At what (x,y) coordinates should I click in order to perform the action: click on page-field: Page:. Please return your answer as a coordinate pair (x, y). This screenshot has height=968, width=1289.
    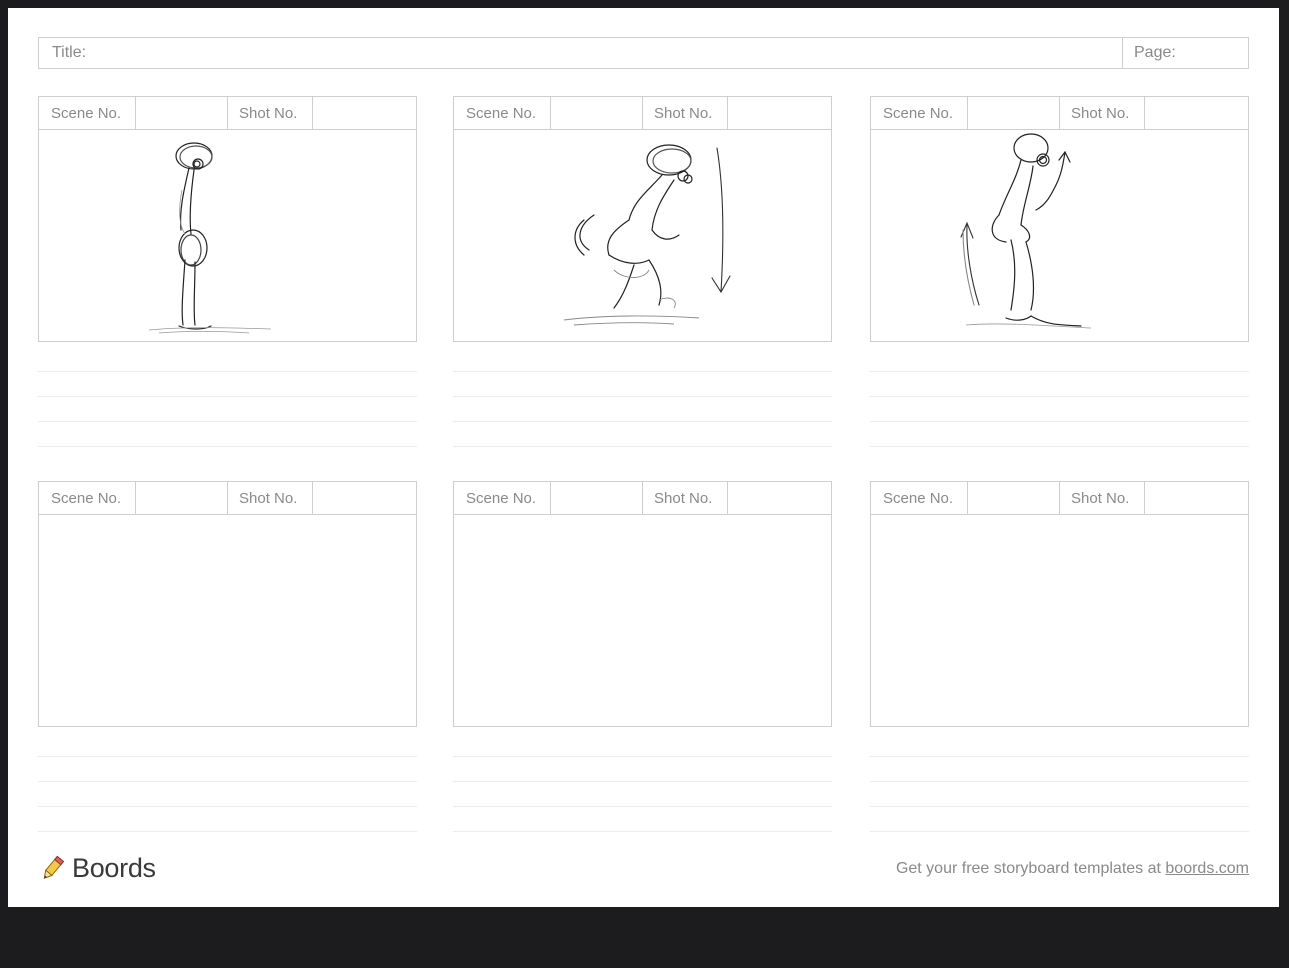
    Looking at the image, I should click on (1185, 53).